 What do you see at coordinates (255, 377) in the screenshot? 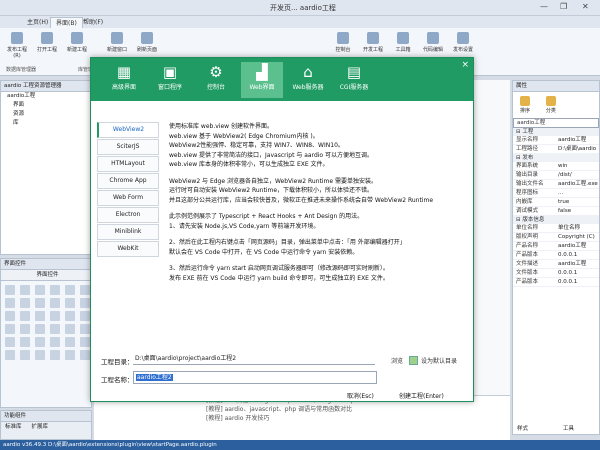
I see `project-name-input: aardio工程2` at bounding box center [255, 377].